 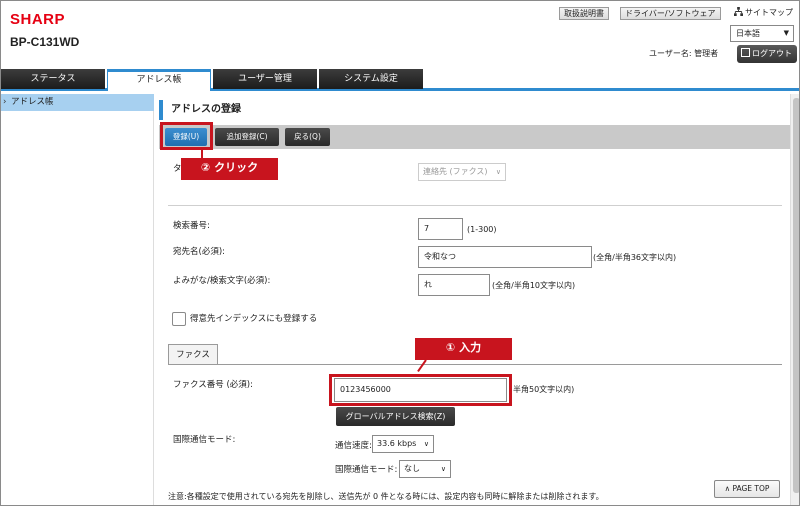 What do you see at coordinates (77, 102) in the screenshot?
I see `sidebar-item-address-book: › アドレス帳` at bounding box center [77, 102].